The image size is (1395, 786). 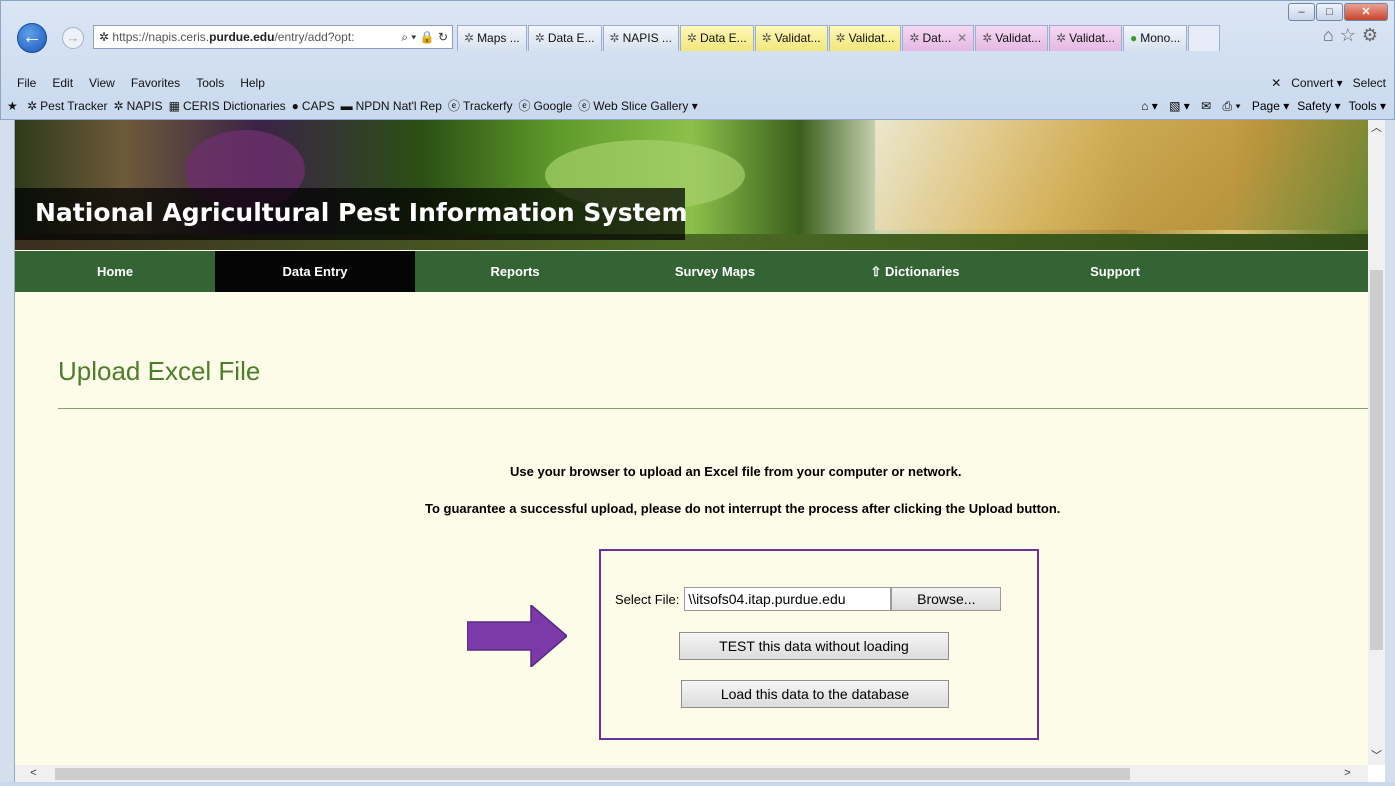 I want to click on nav-item: ⇧ Dictionaries, so click(x=915, y=271).